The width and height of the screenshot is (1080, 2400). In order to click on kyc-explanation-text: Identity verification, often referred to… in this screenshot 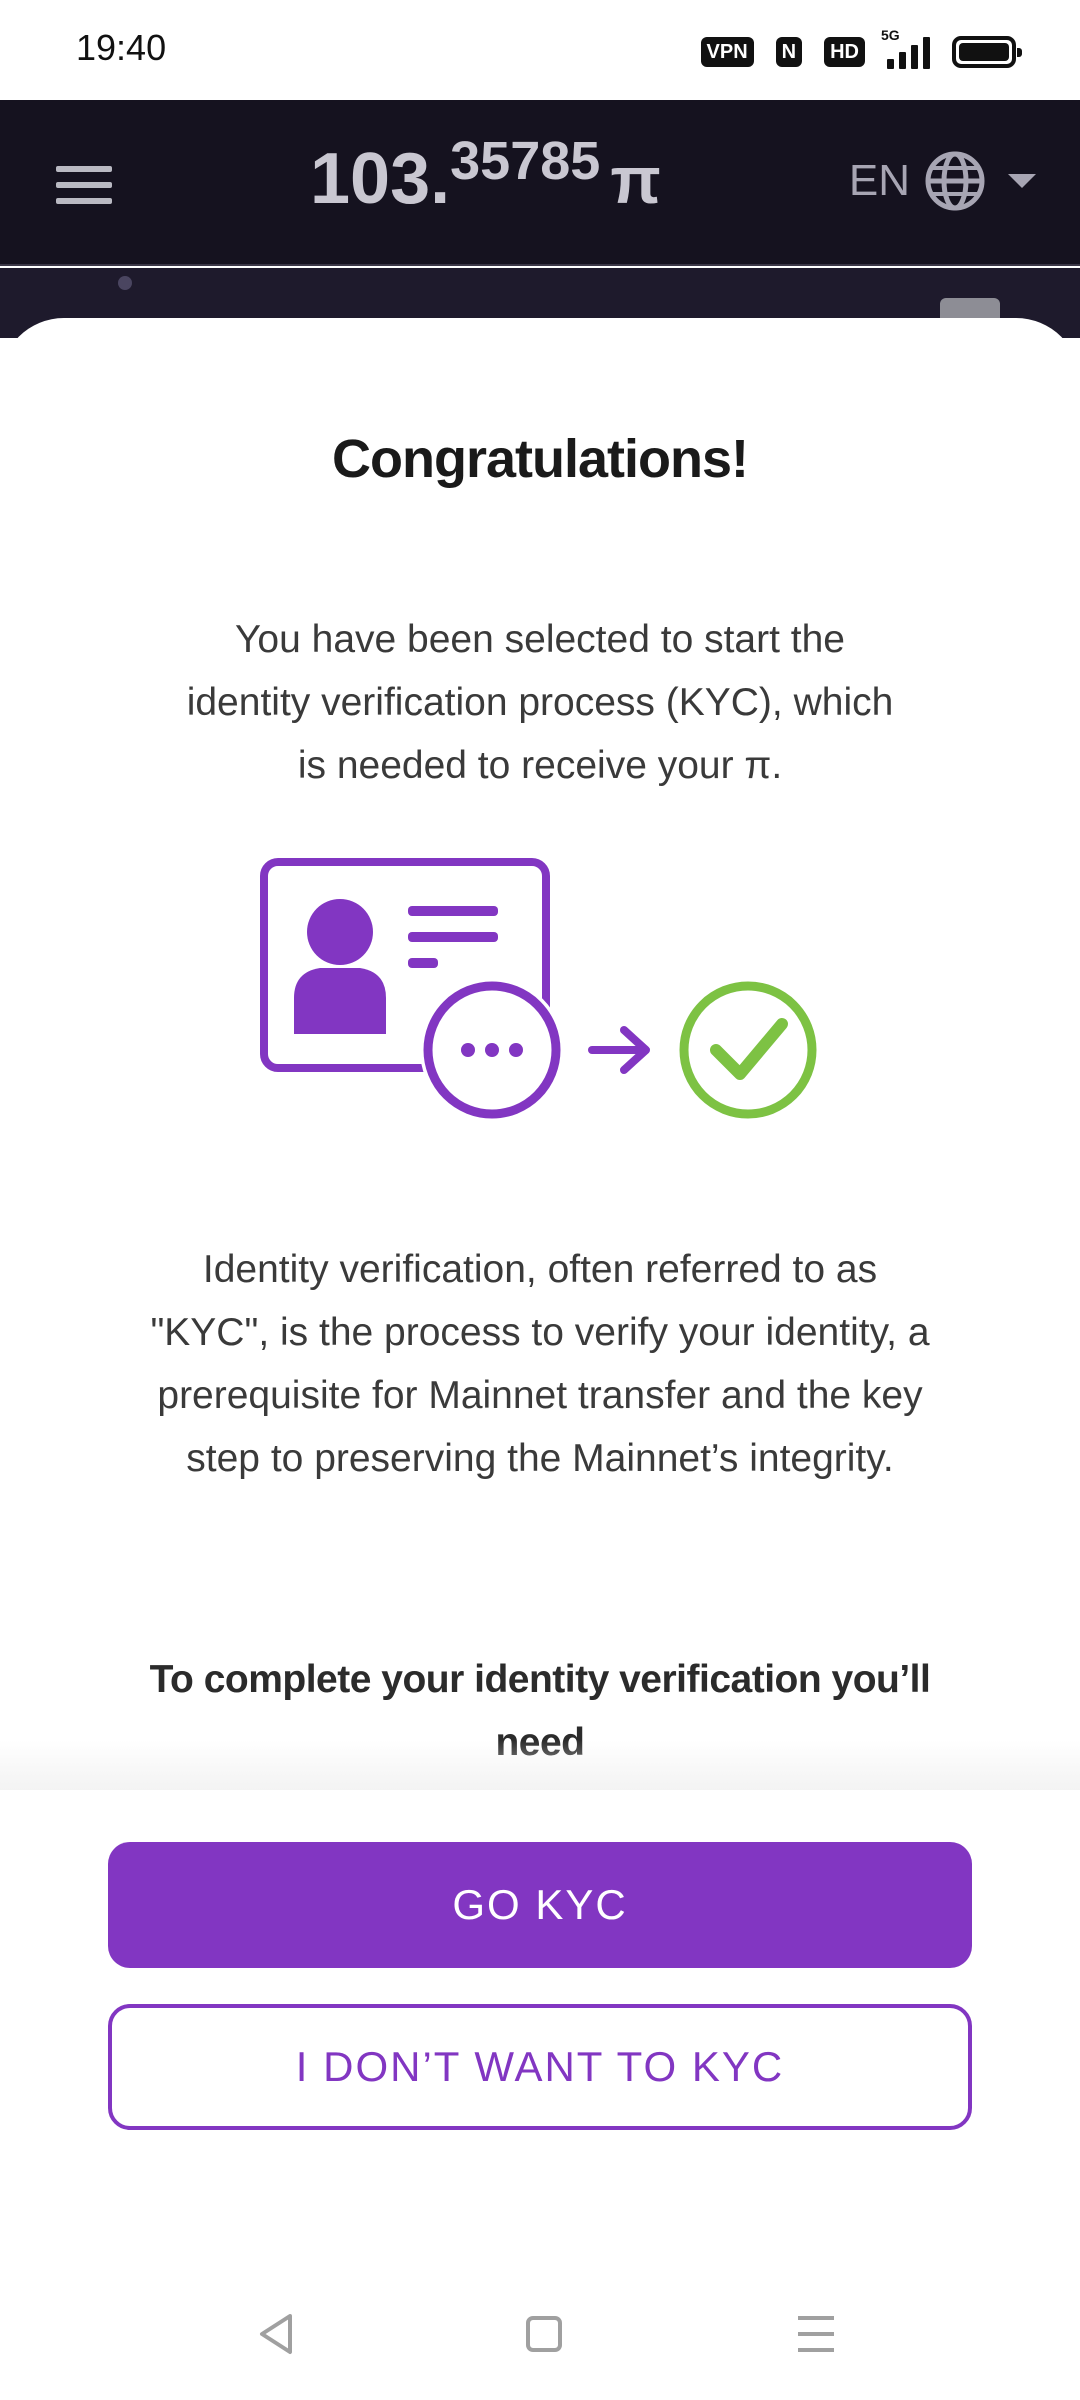, I will do `click(540, 1364)`.